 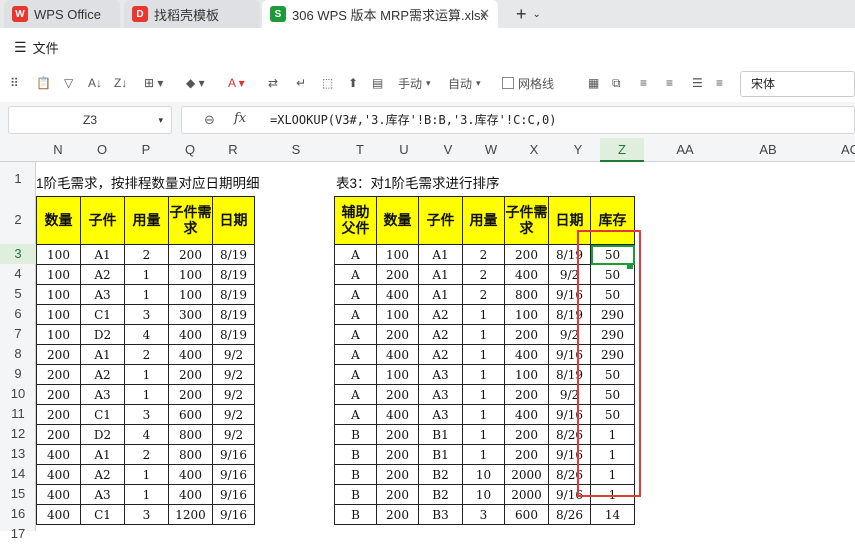 What do you see at coordinates (355, 434) in the screenshot?
I see `data-cell: B` at bounding box center [355, 434].